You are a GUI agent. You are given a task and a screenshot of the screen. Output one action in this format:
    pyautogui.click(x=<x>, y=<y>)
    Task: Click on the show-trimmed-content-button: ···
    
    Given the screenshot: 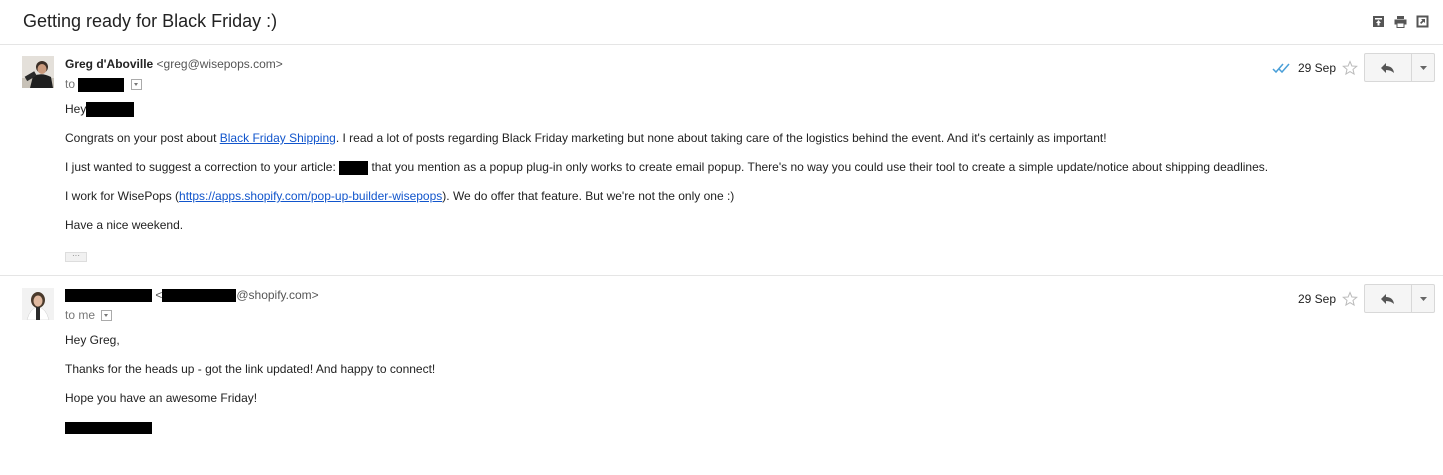 What is the action you would take?
    pyautogui.click(x=76, y=257)
    